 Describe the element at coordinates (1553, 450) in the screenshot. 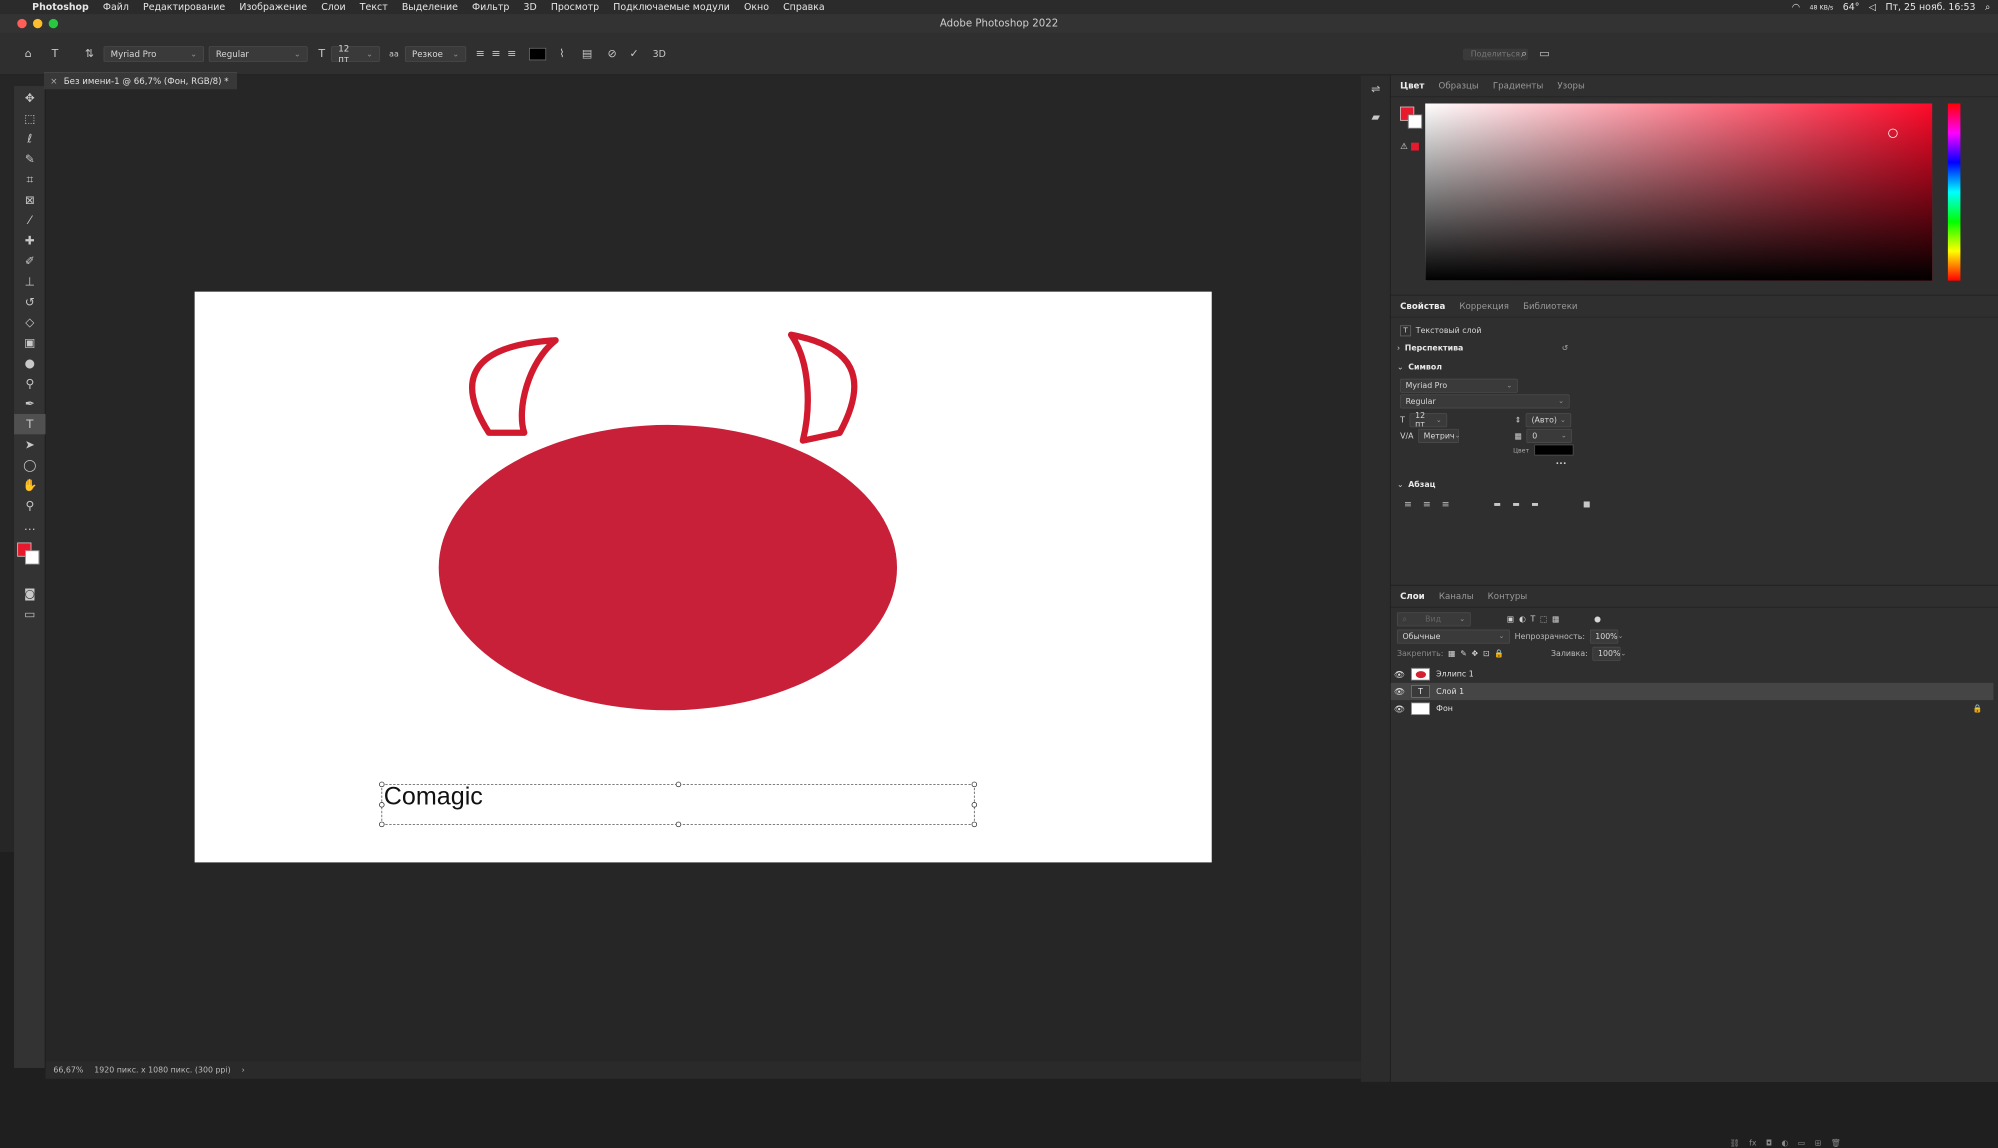

I see `text-color-box` at that location.